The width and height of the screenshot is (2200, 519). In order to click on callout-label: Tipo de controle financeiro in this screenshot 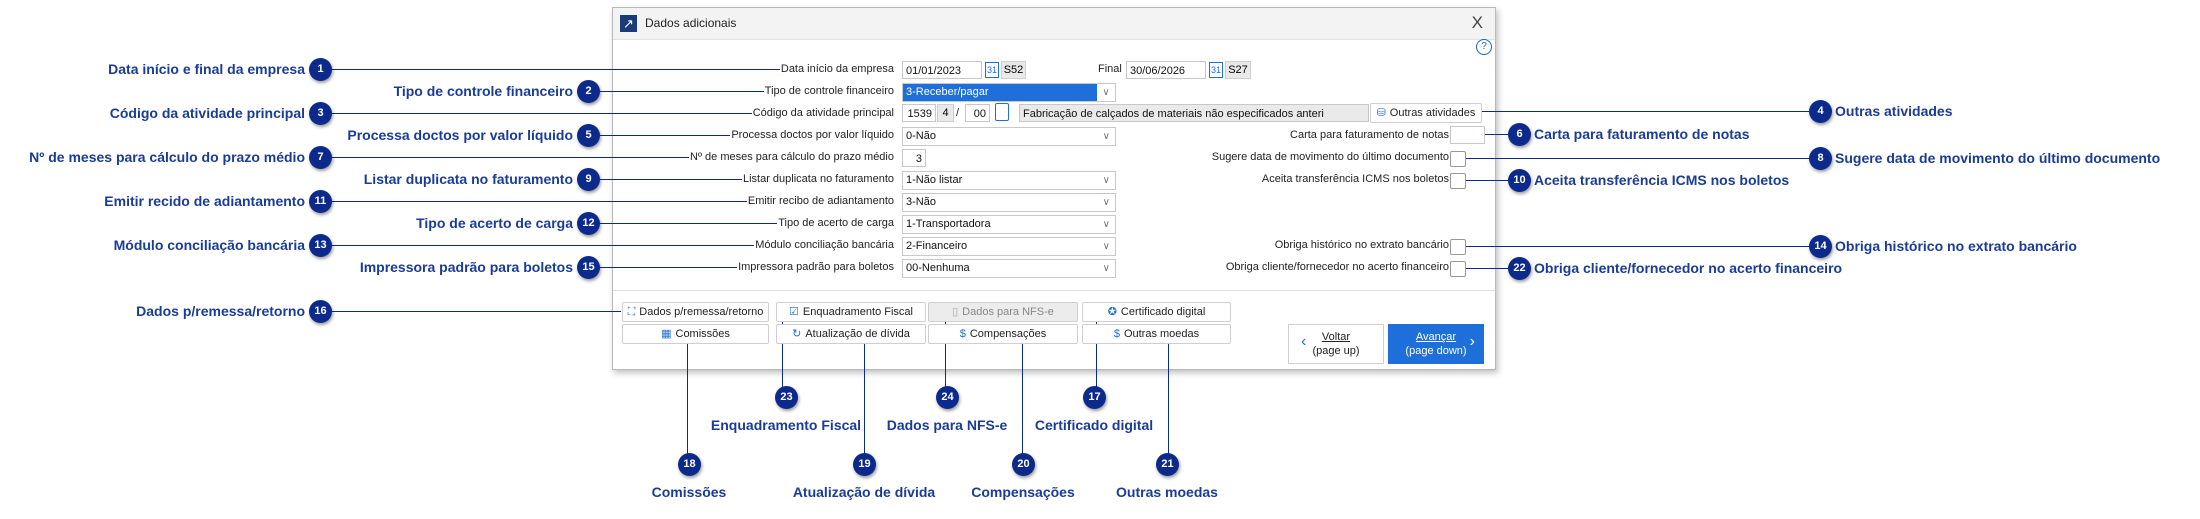, I will do `click(483, 91)`.